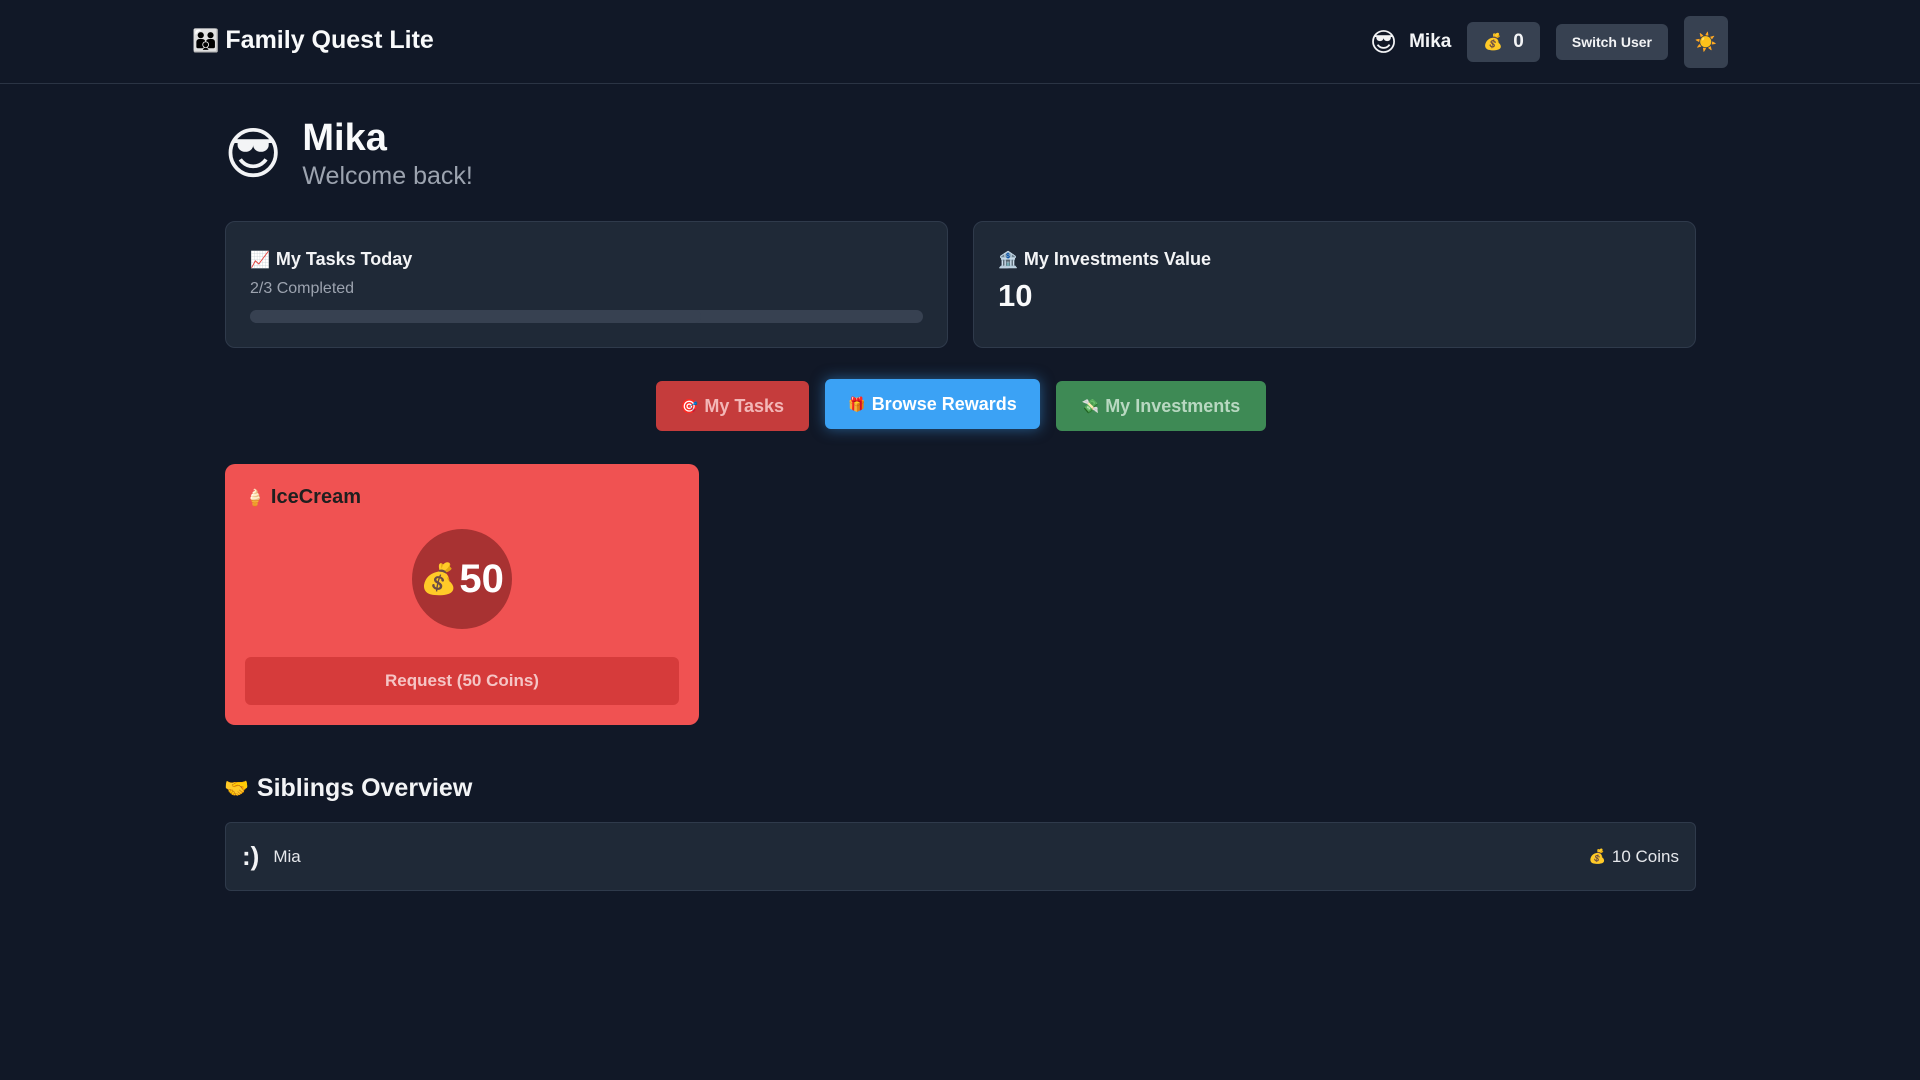  What do you see at coordinates (344, 138) in the screenshot?
I see `profile-name: Mika` at bounding box center [344, 138].